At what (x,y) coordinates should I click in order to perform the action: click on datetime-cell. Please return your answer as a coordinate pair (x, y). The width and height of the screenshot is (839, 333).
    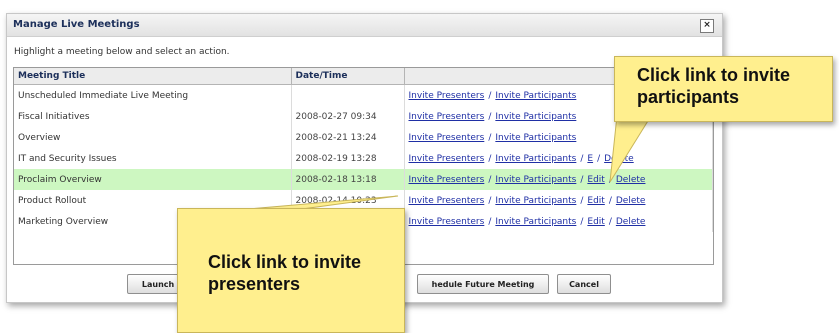
    Looking at the image, I should click on (348, 95).